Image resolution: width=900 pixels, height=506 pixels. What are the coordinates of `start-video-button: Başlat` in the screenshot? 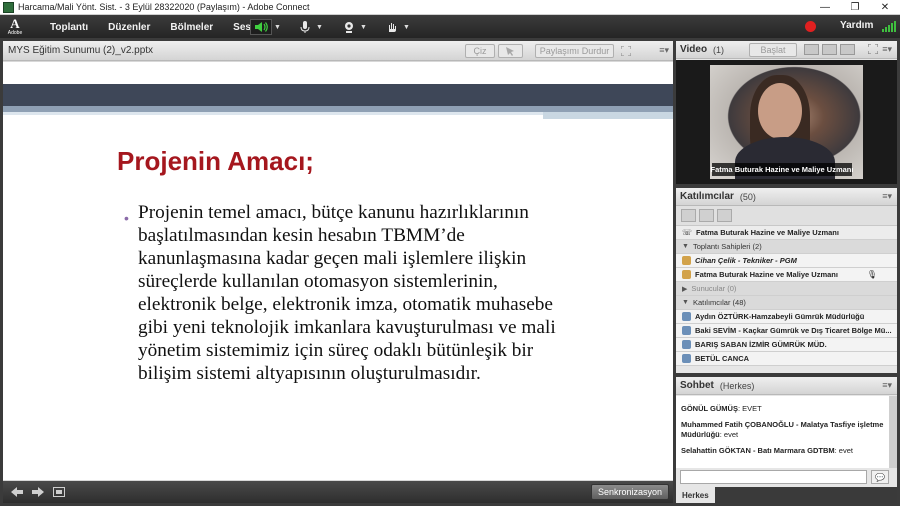 It's located at (773, 50).